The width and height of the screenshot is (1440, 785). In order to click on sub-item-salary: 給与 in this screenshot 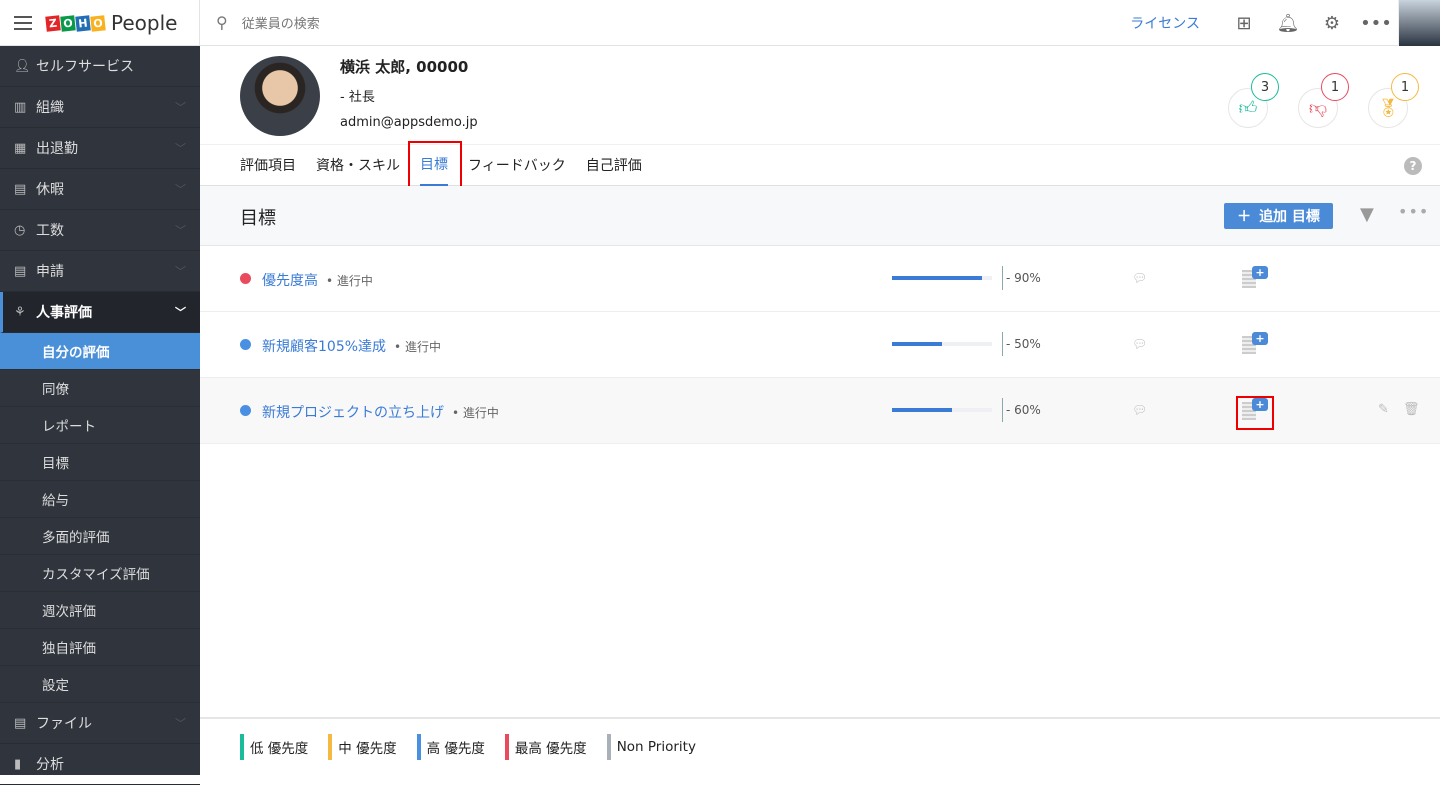, I will do `click(100, 499)`.